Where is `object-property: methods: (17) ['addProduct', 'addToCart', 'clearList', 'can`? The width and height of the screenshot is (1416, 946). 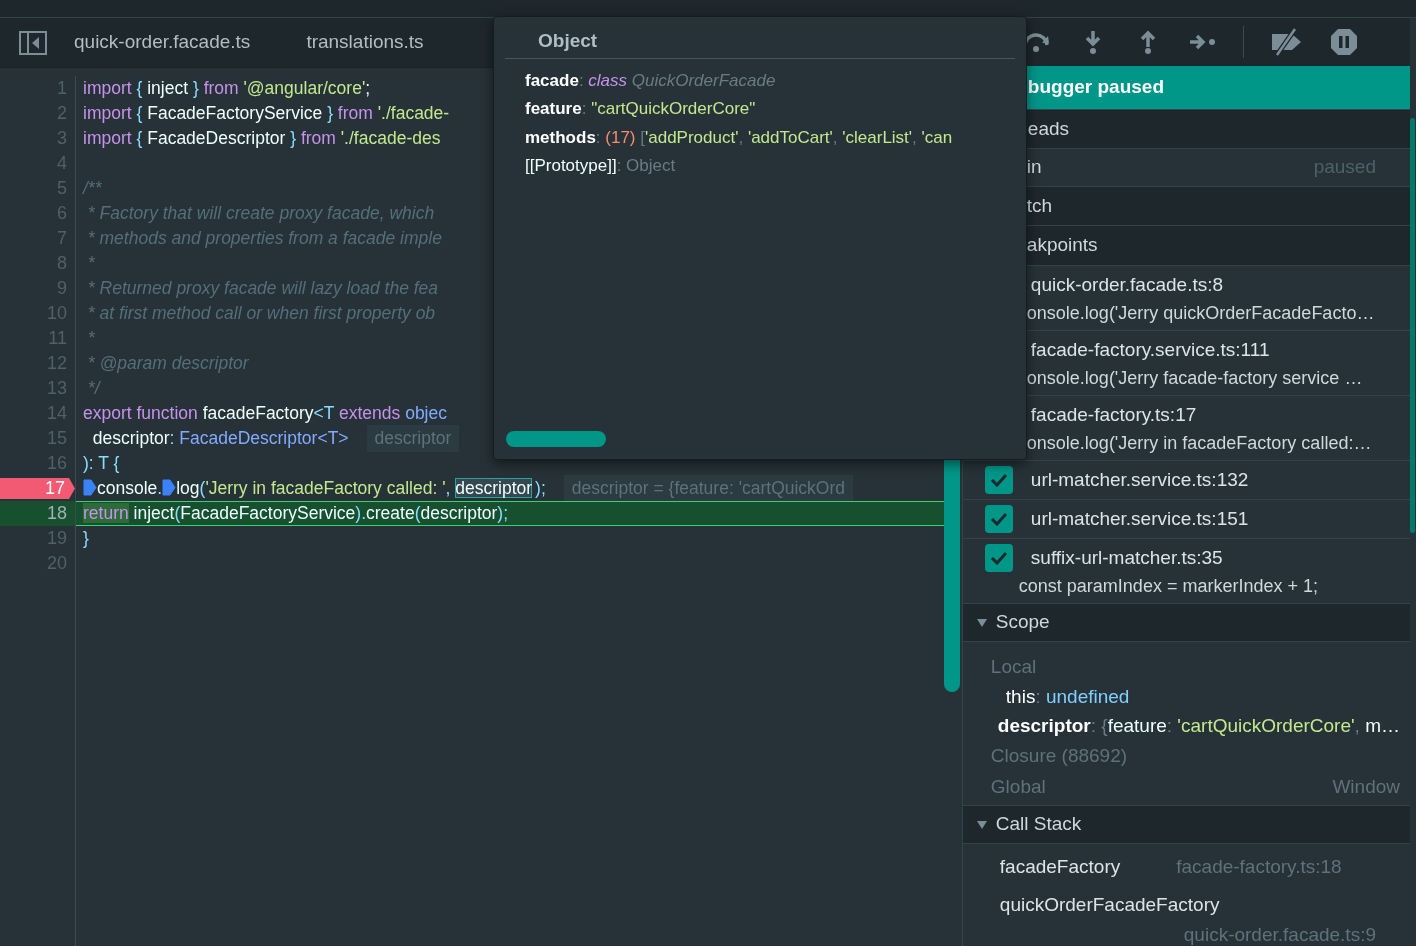
object-property: methods: (17) ['addProduct', 'addToCart', 'clearList', 'can is located at coordinates (770, 137).